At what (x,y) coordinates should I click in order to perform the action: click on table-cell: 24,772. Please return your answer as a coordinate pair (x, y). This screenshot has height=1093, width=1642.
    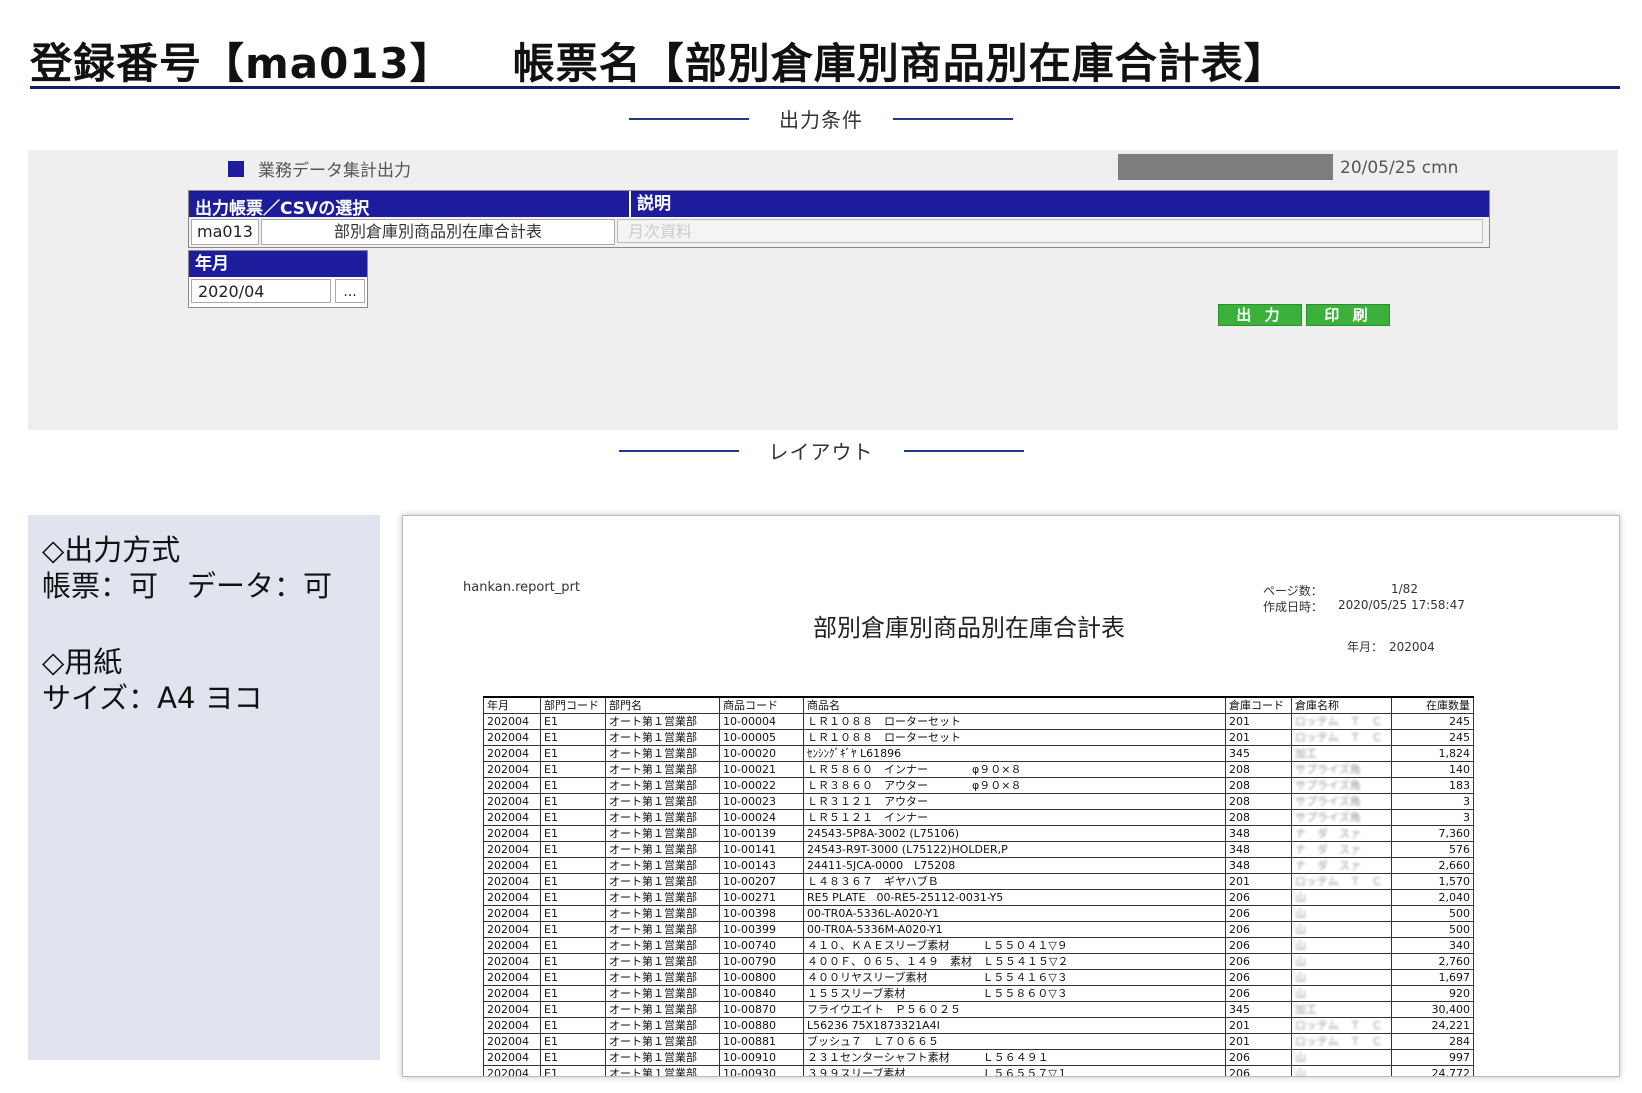
    Looking at the image, I should click on (1432, 1070).